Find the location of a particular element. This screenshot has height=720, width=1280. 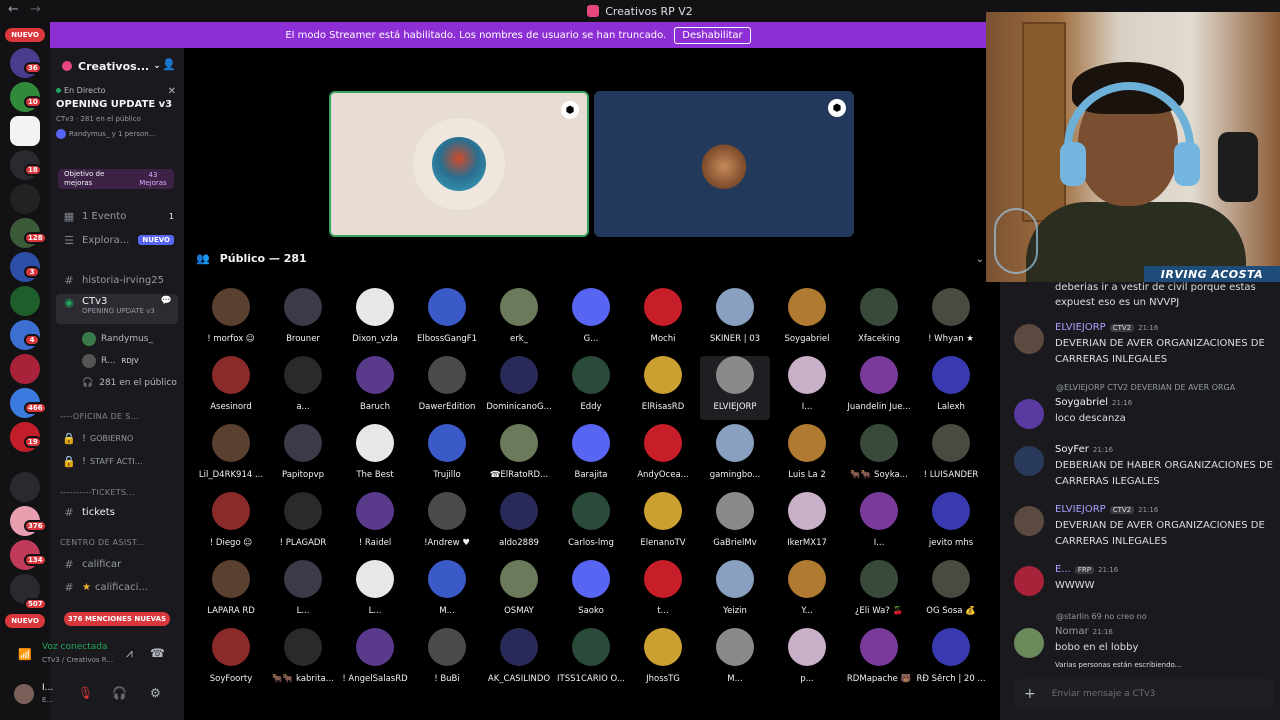

audience-member: Lalexh is located at coordinates (951, 388).